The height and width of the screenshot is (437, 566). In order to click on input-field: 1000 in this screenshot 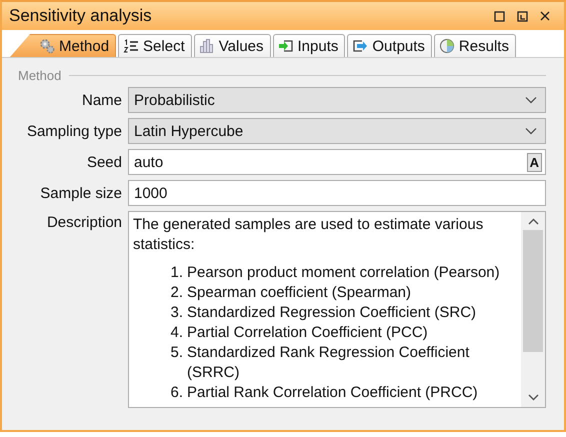, I will do `click(337, 193)`.